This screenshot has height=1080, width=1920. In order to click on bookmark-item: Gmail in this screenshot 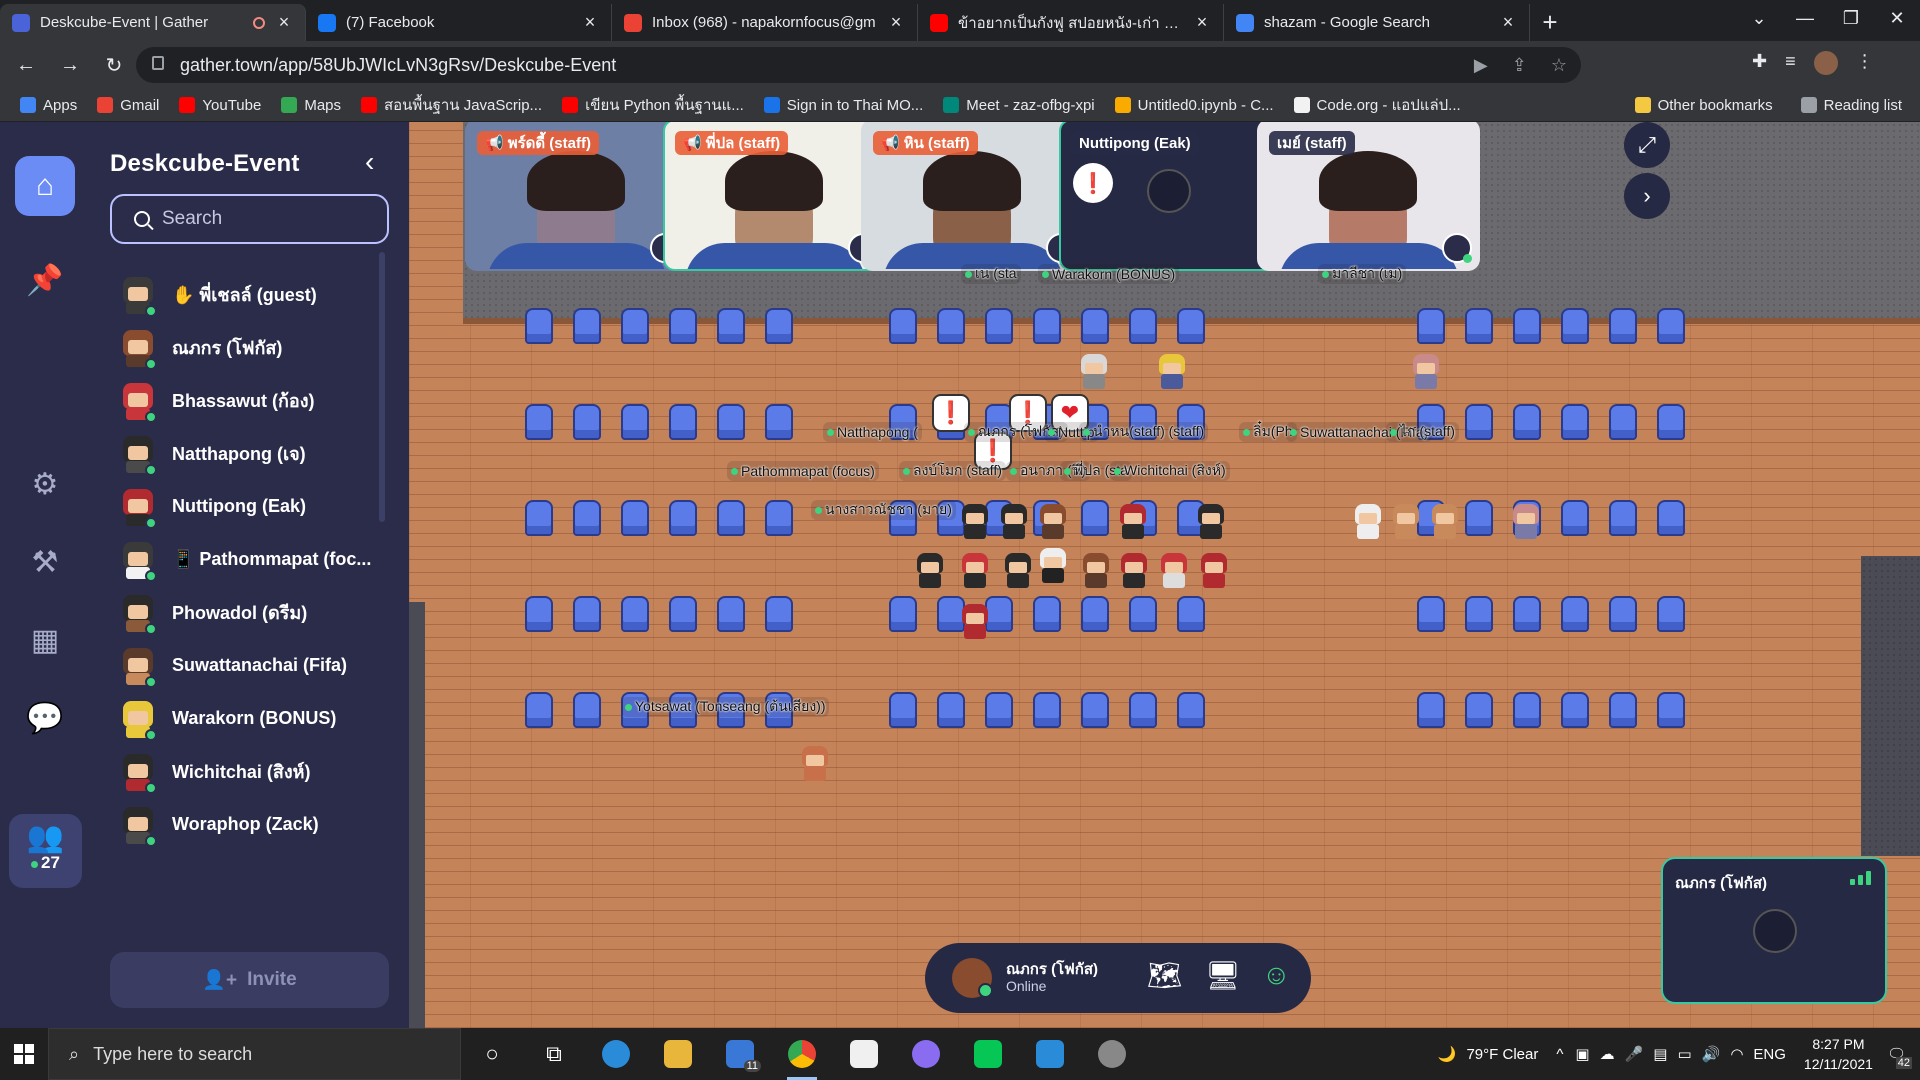, I will do `click(128, 105)`.